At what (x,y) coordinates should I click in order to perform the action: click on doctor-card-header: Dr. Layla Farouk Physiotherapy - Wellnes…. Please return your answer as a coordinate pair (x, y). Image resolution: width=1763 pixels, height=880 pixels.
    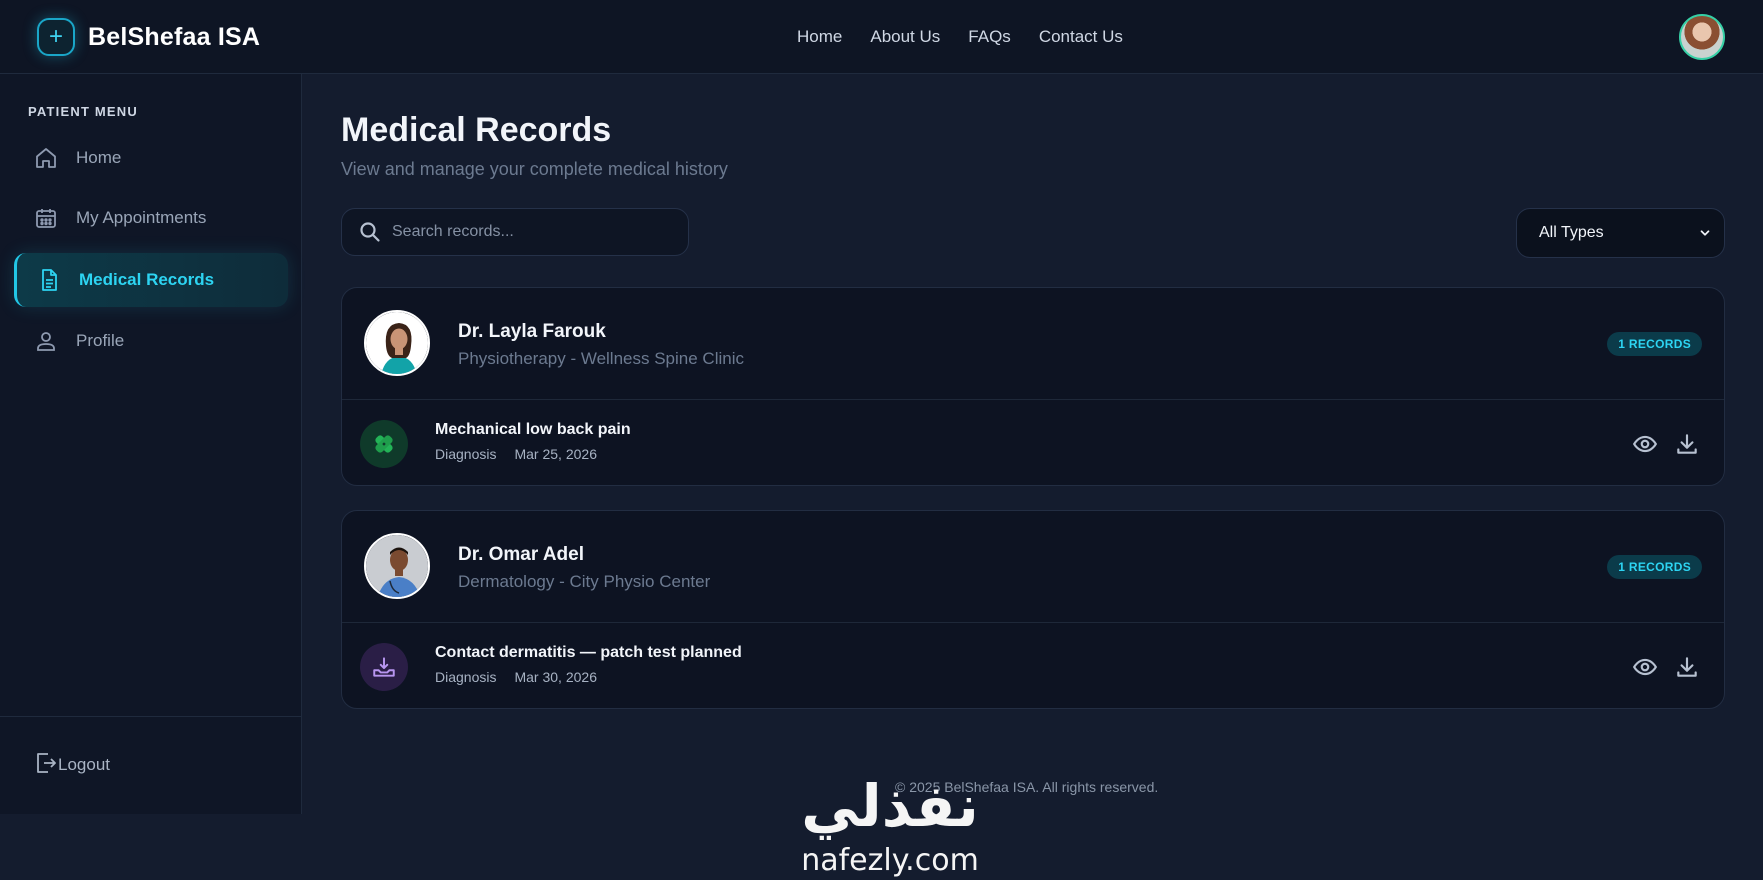
    Looking at the image, I should click on (1033, 344).